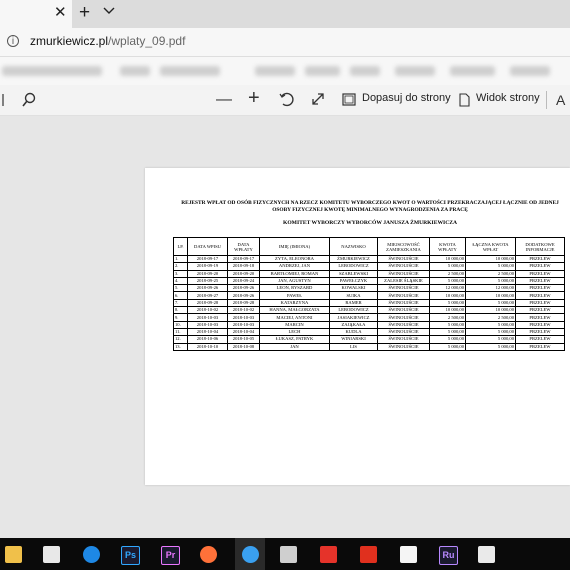 This screenshot has height=570, width=570. I want to click on table-cell: WINIARSKI, so click(353, 339).